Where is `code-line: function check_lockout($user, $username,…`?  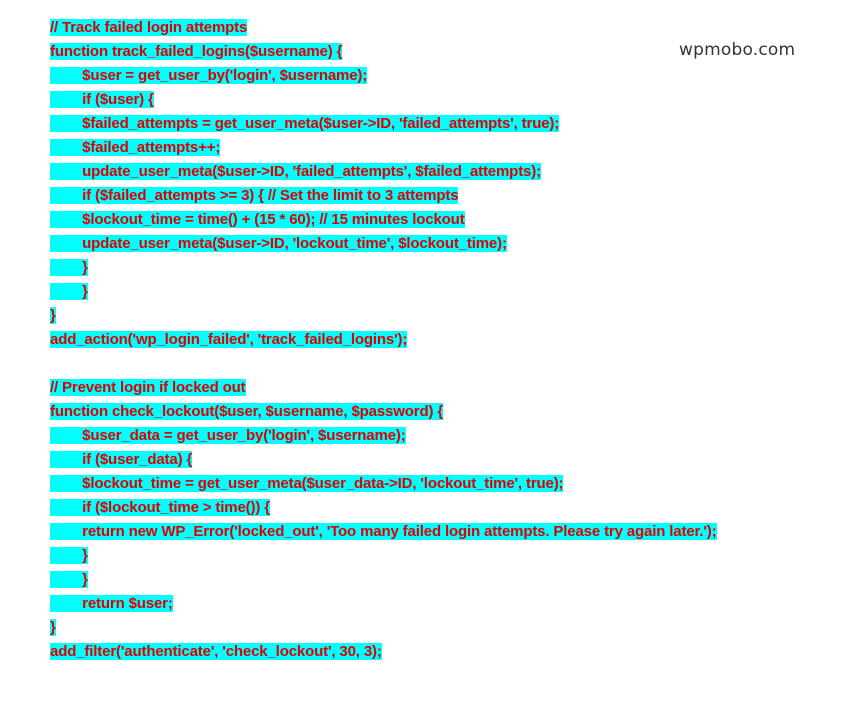
code-line: function check_lockout($user, $username,… is located at coordinates (422, 412).